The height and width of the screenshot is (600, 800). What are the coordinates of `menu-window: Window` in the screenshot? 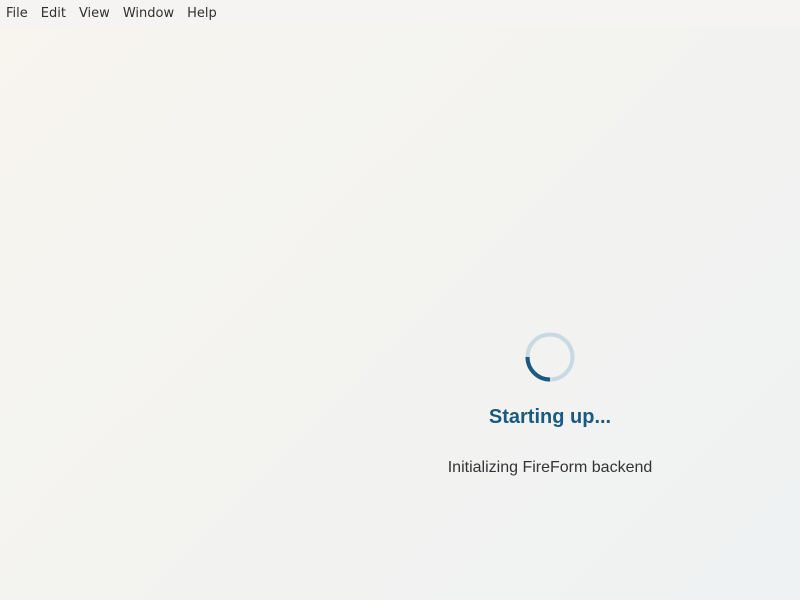 It's located at (148, 13).